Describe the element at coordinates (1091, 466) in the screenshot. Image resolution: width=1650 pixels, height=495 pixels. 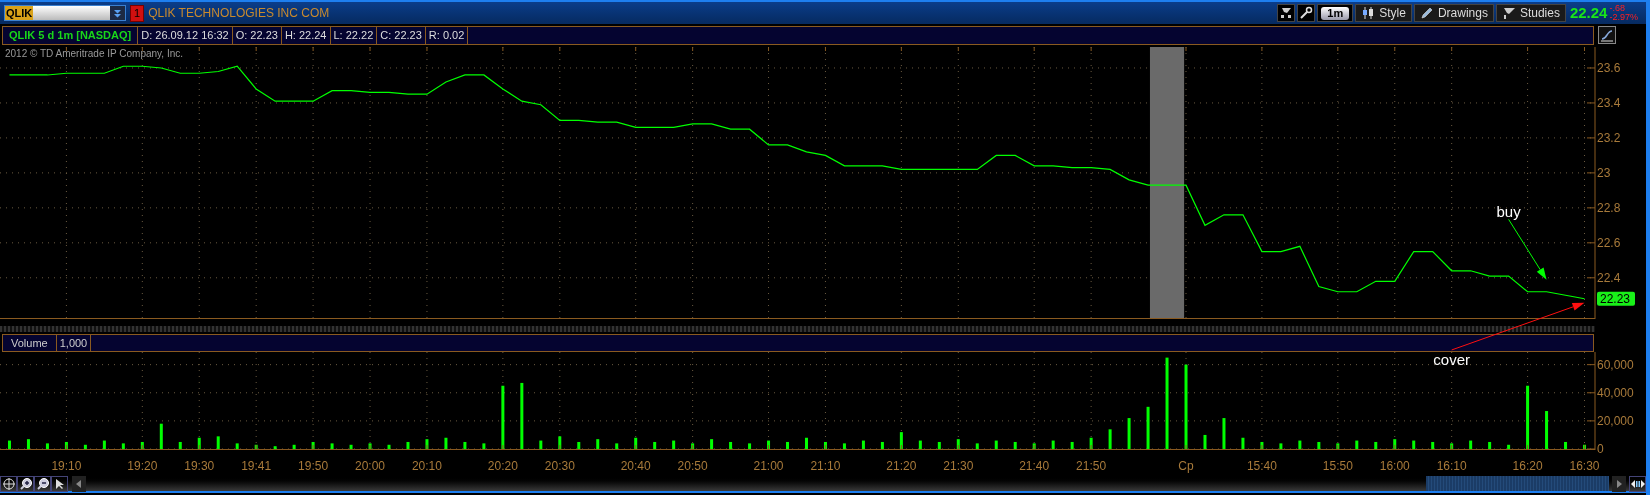
I see `time-label: 21:50` at that location.